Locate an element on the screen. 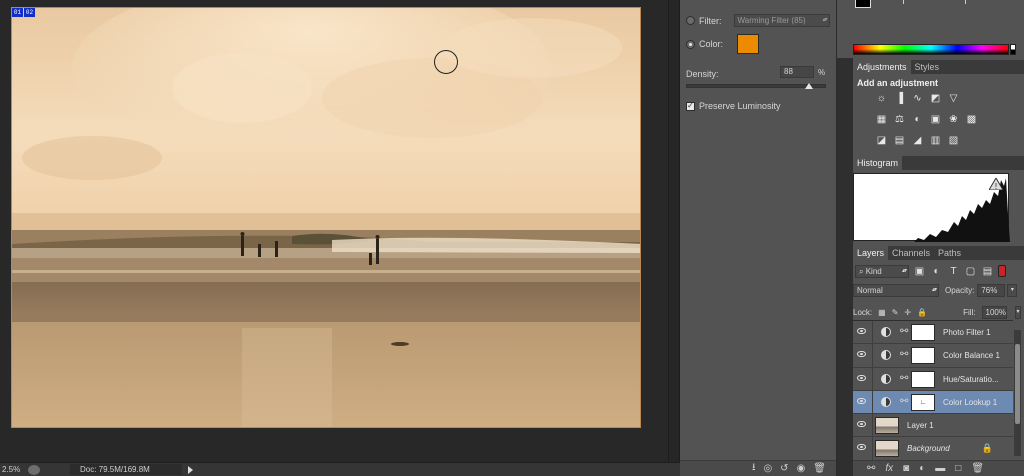 This screenshot has width=1024, height=476. vibrance-icon: ▽ is located at coordinates (953, 98).